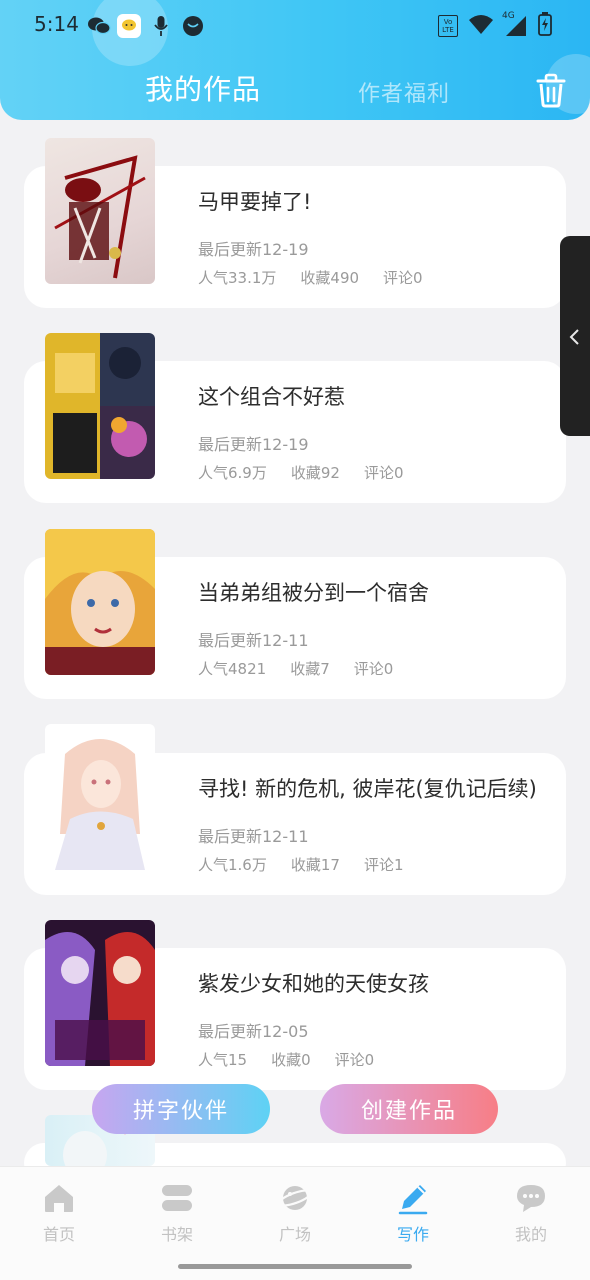  Describe the element at coordinates (99, 26) in the screenshot. I see `wechat-icon` at that location.